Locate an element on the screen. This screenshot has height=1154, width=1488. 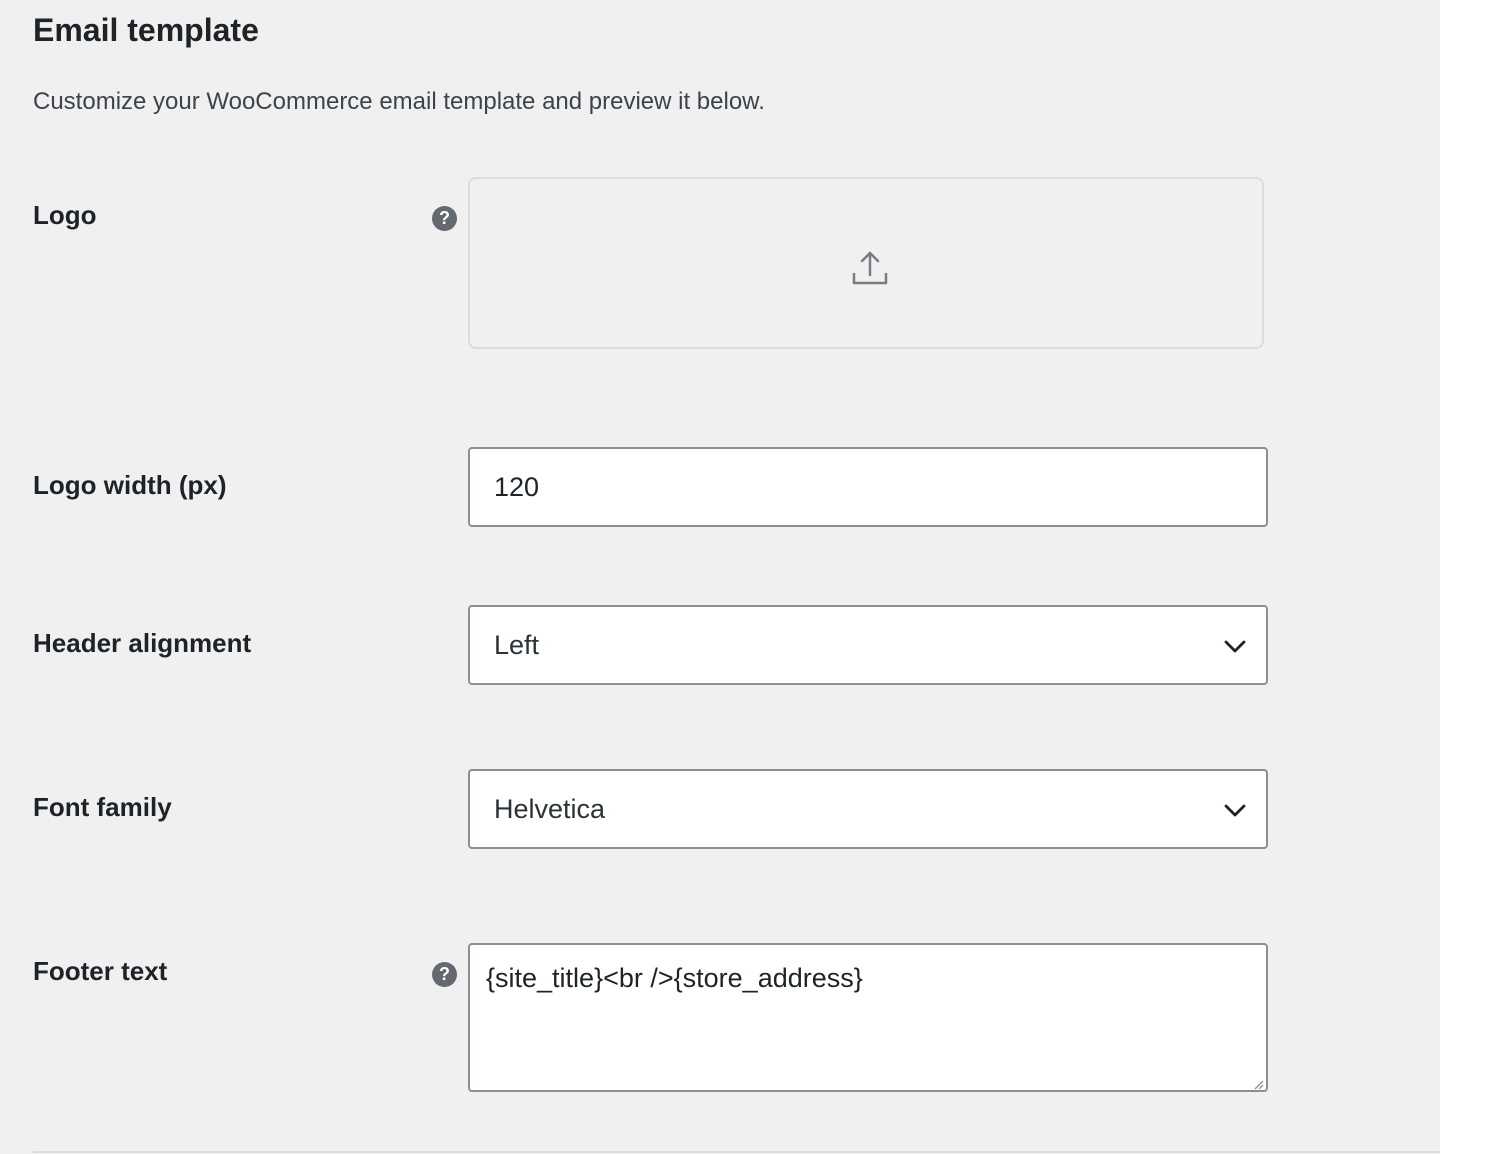
footer-text-textarea: {site_title}<br />{store_address} is located at coordinates (868, 1017).